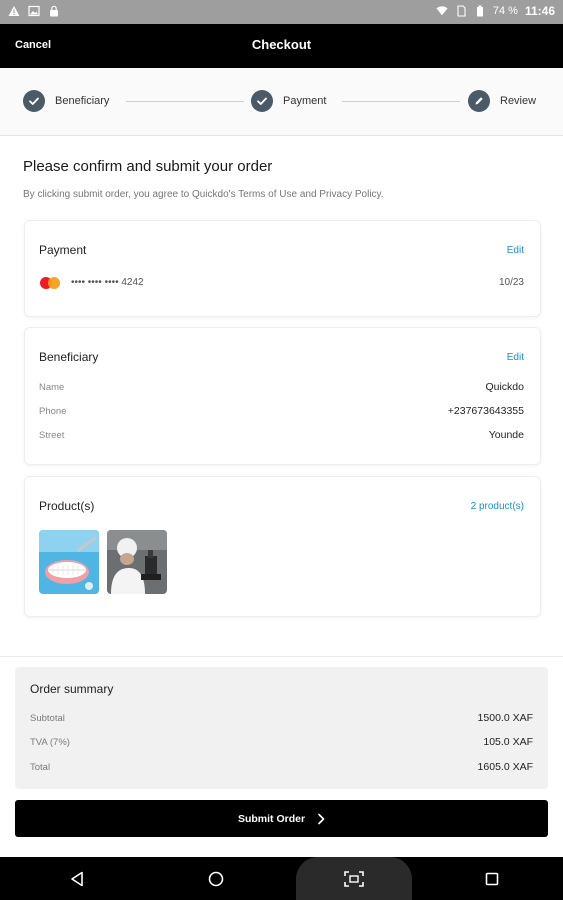  I want to click on step-beneficiary: Beneficiary, so click(66, 101).